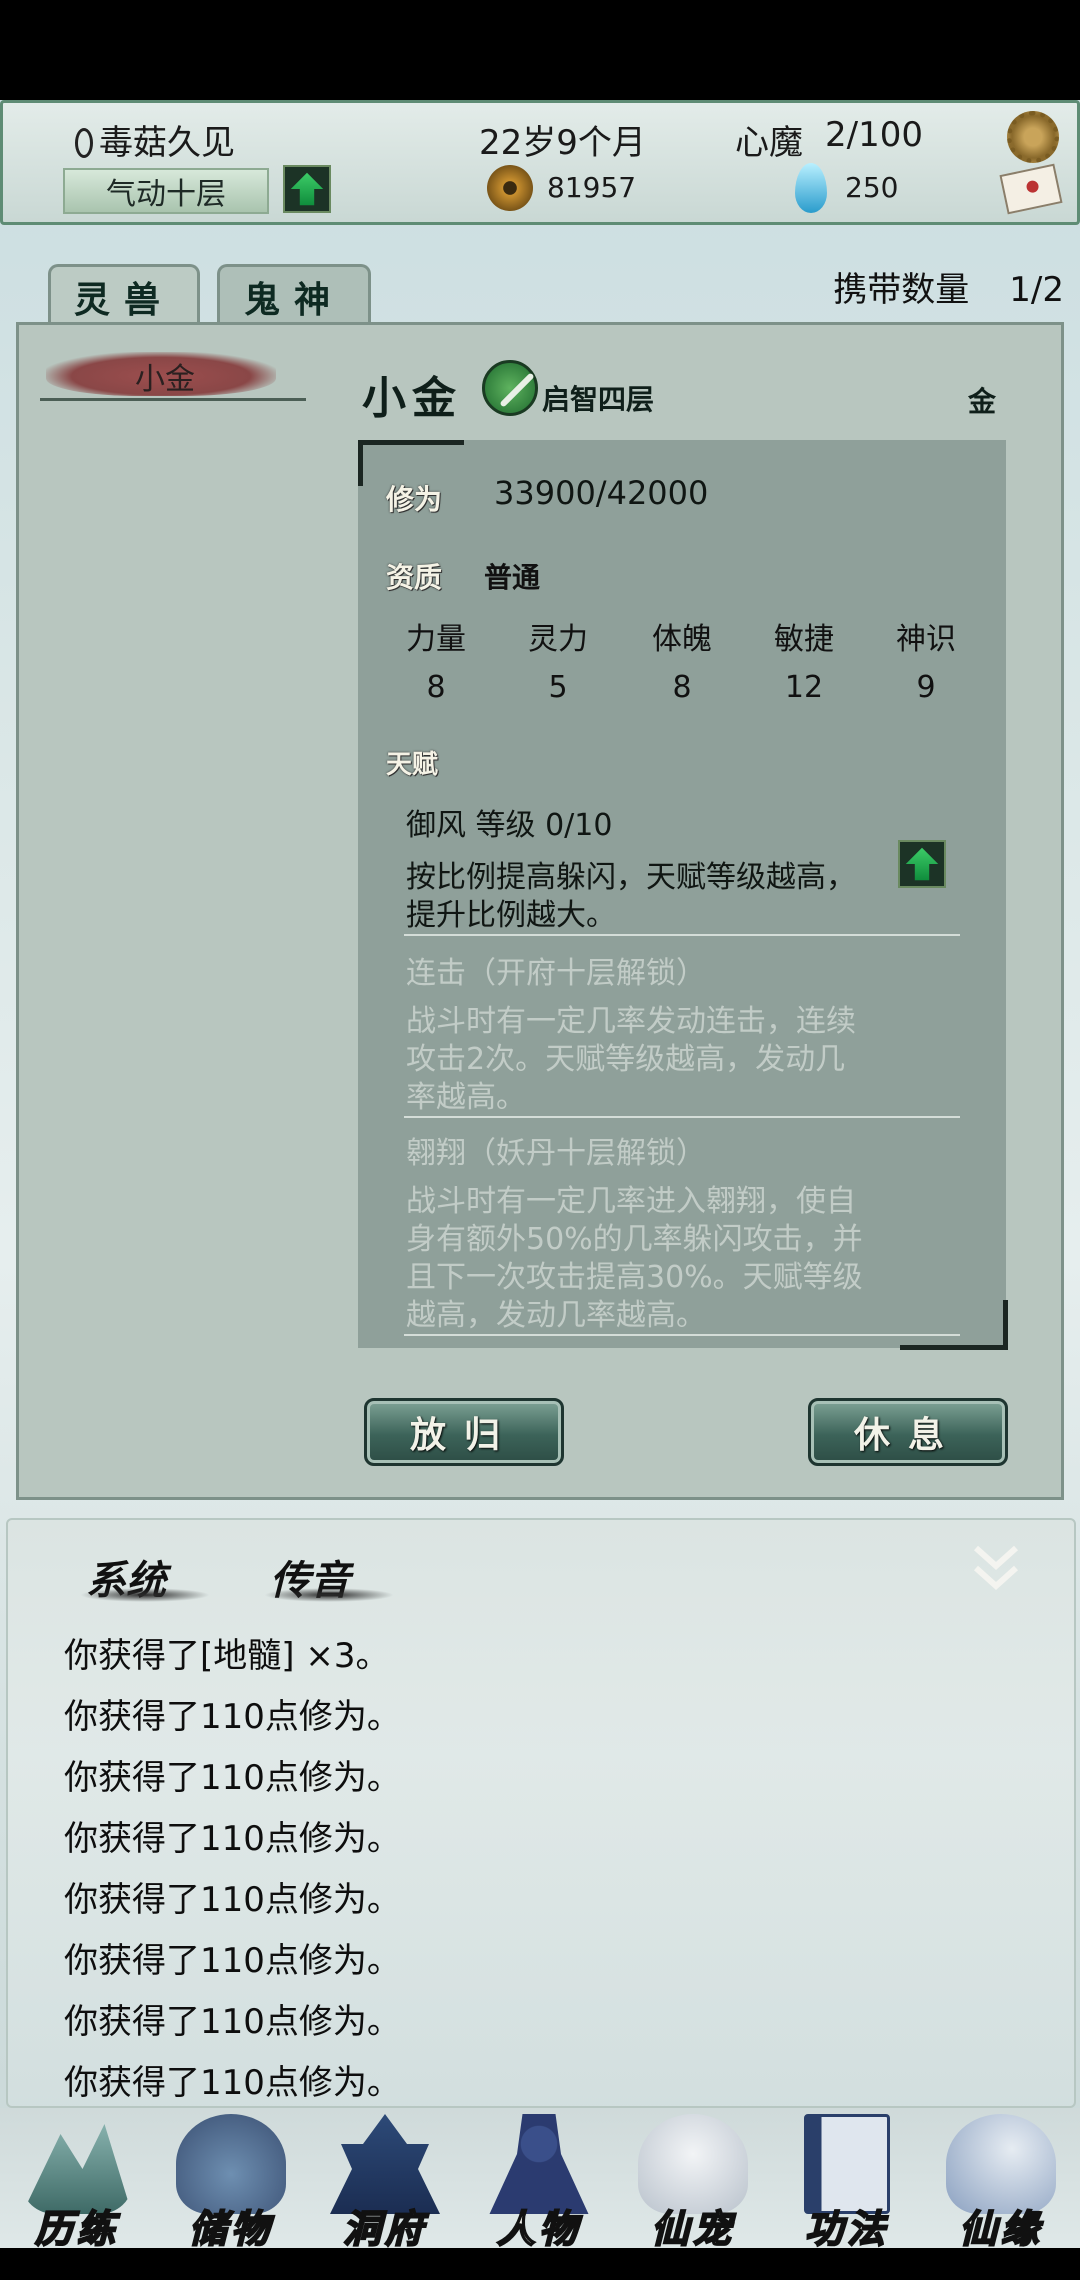  What do you see at coordinates (811, 188) in the screenshot?
I see `spirit-stone-icon` at bounding box center [811, 188].